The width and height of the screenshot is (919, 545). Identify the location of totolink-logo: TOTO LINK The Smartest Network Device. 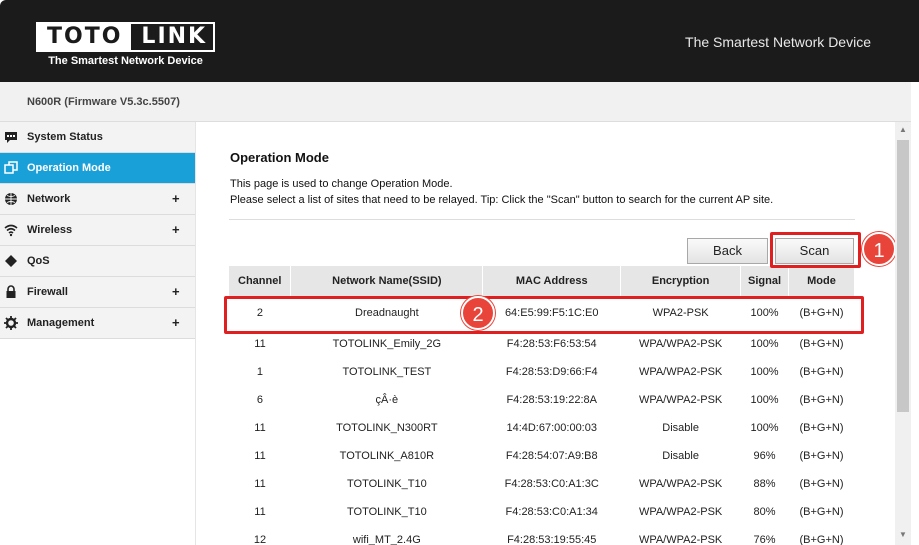
(126, 44).